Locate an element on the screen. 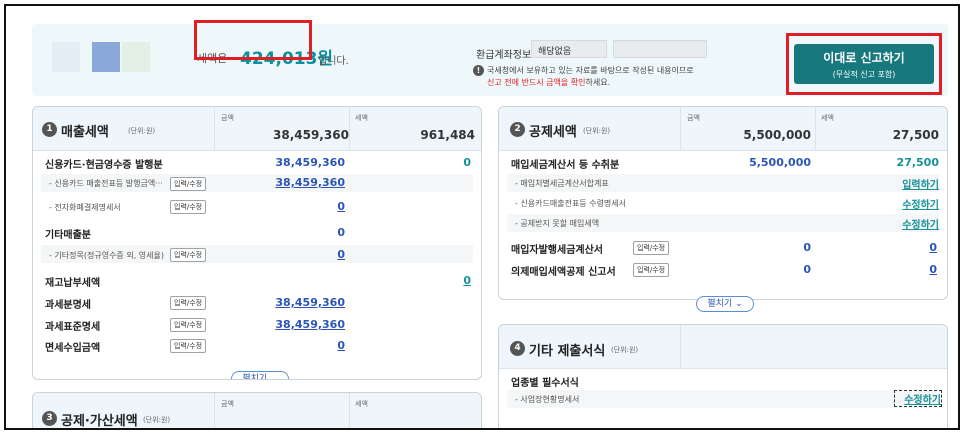 This screenshot has height=434, width=966. card-slip-edit-button: 입력/수정 is located at coordinates (188, 184).